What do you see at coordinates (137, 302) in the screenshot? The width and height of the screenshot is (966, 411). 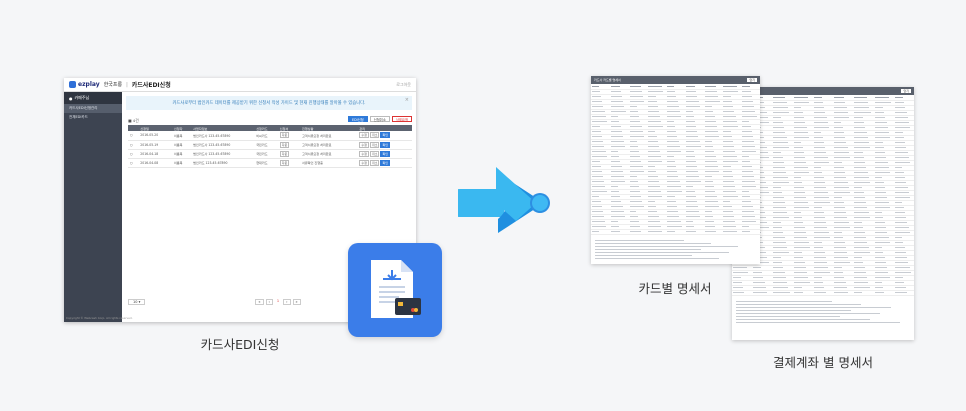 I see `page-size-select: 10 ▾` at bounding box center [137, 302].